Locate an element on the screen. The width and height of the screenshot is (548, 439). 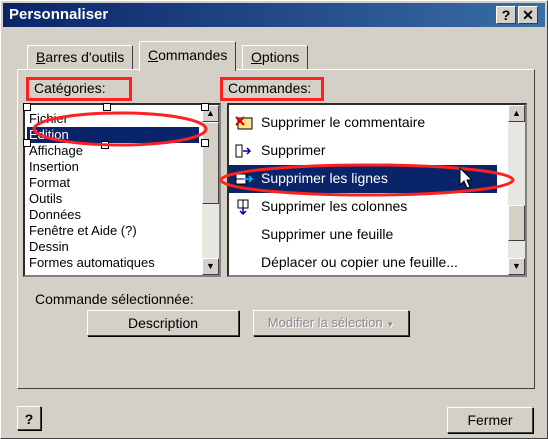
tab-options: Options is located at coordinates (275, 57).